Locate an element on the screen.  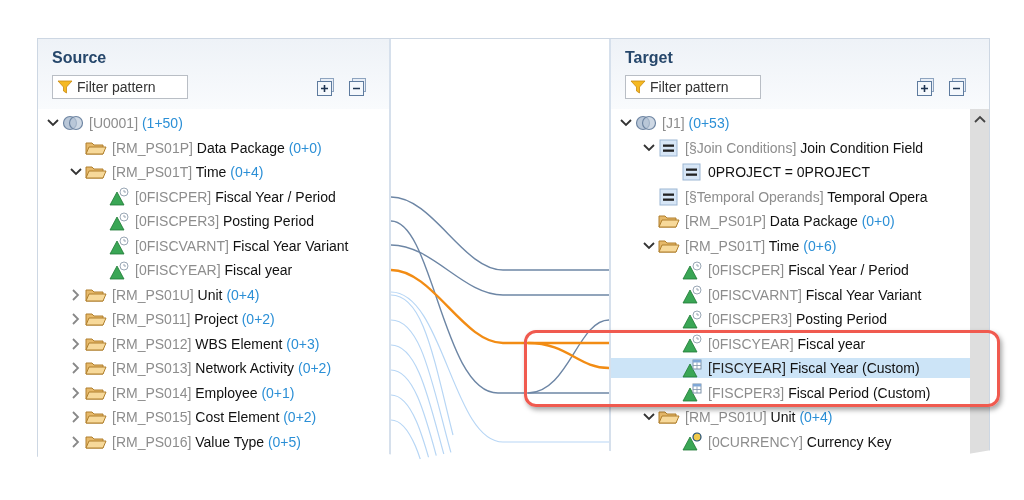
tree-item: 0PROJECT = 0PROJECT is located at coordinates (790, 172).